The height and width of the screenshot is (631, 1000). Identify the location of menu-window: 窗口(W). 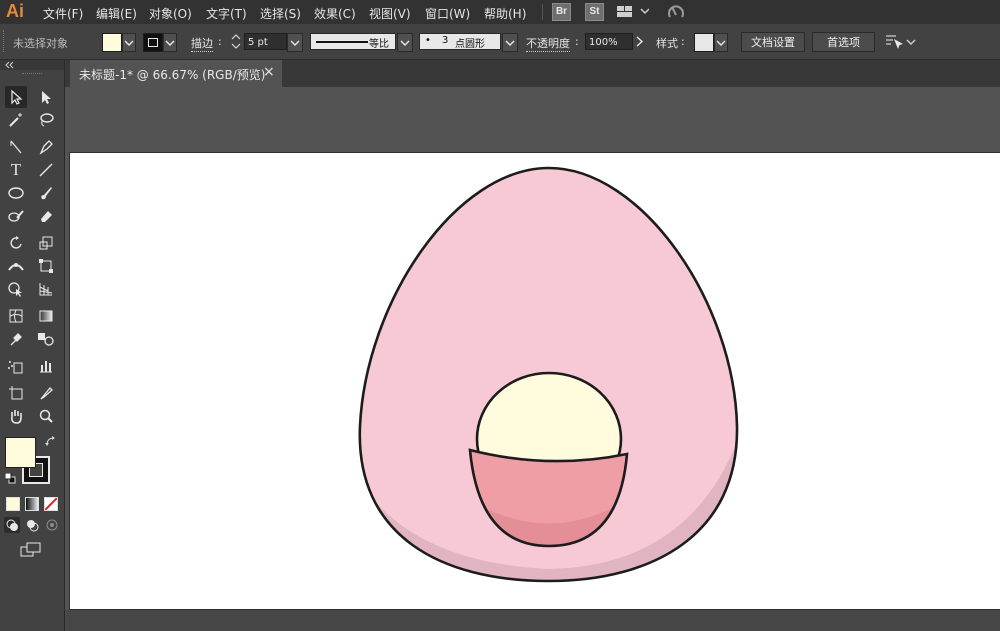
(447, 13).